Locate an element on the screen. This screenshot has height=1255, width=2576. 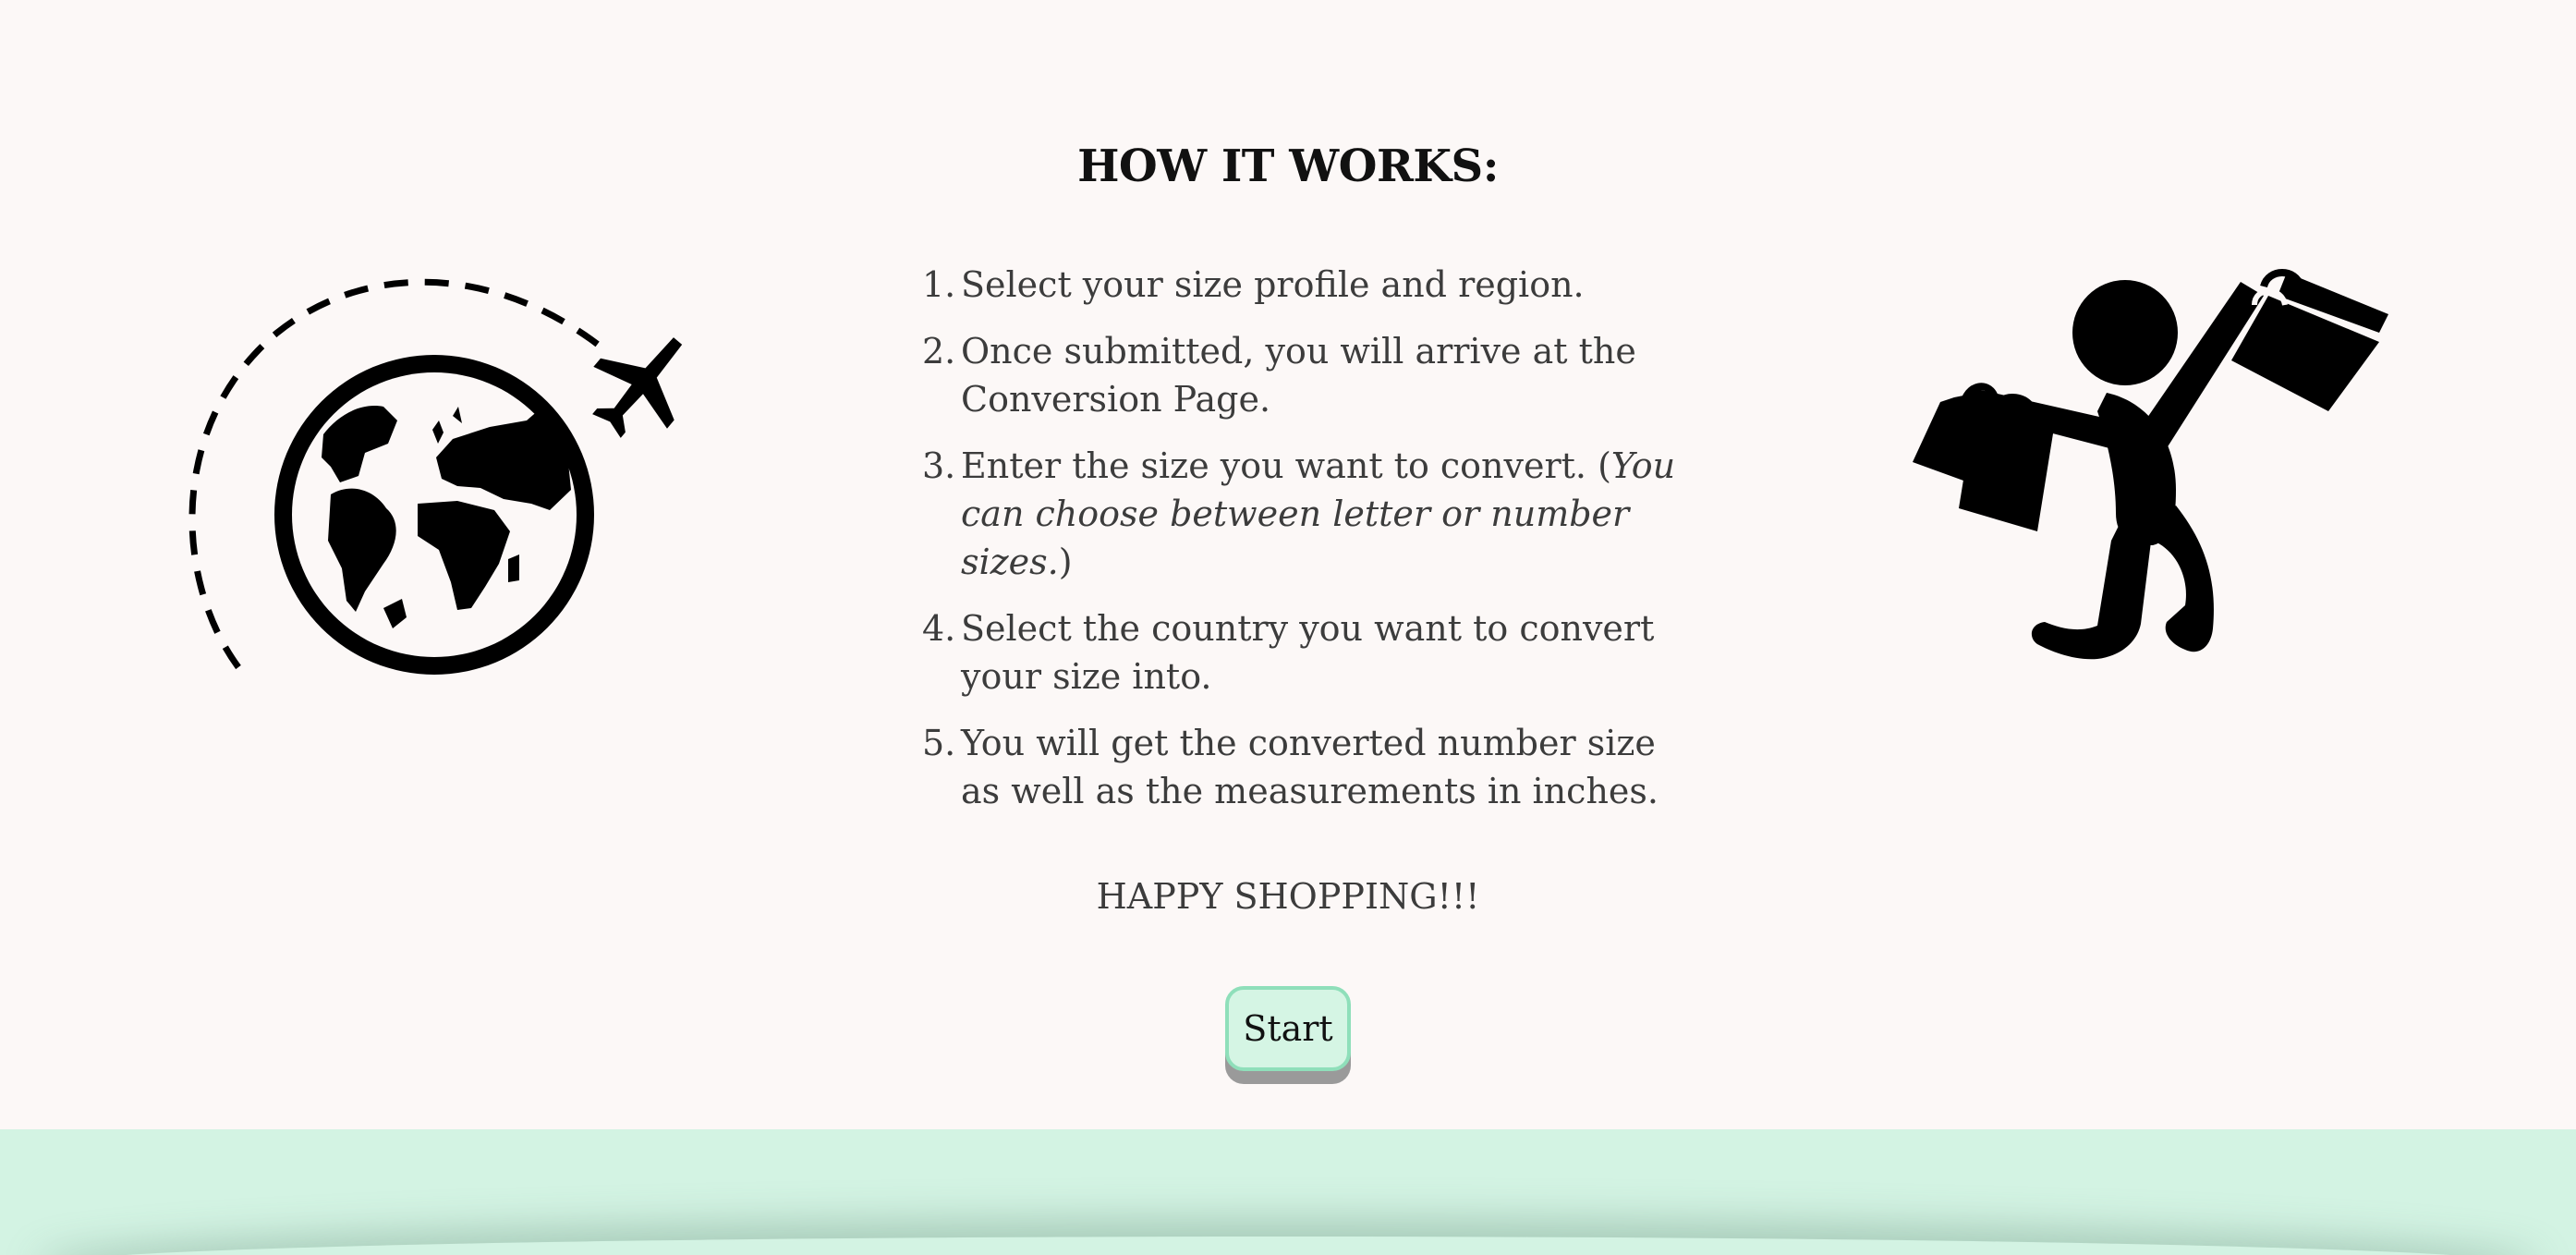
step-item: 1. Select your size profile and region. is located at coordinates (1303, 285).